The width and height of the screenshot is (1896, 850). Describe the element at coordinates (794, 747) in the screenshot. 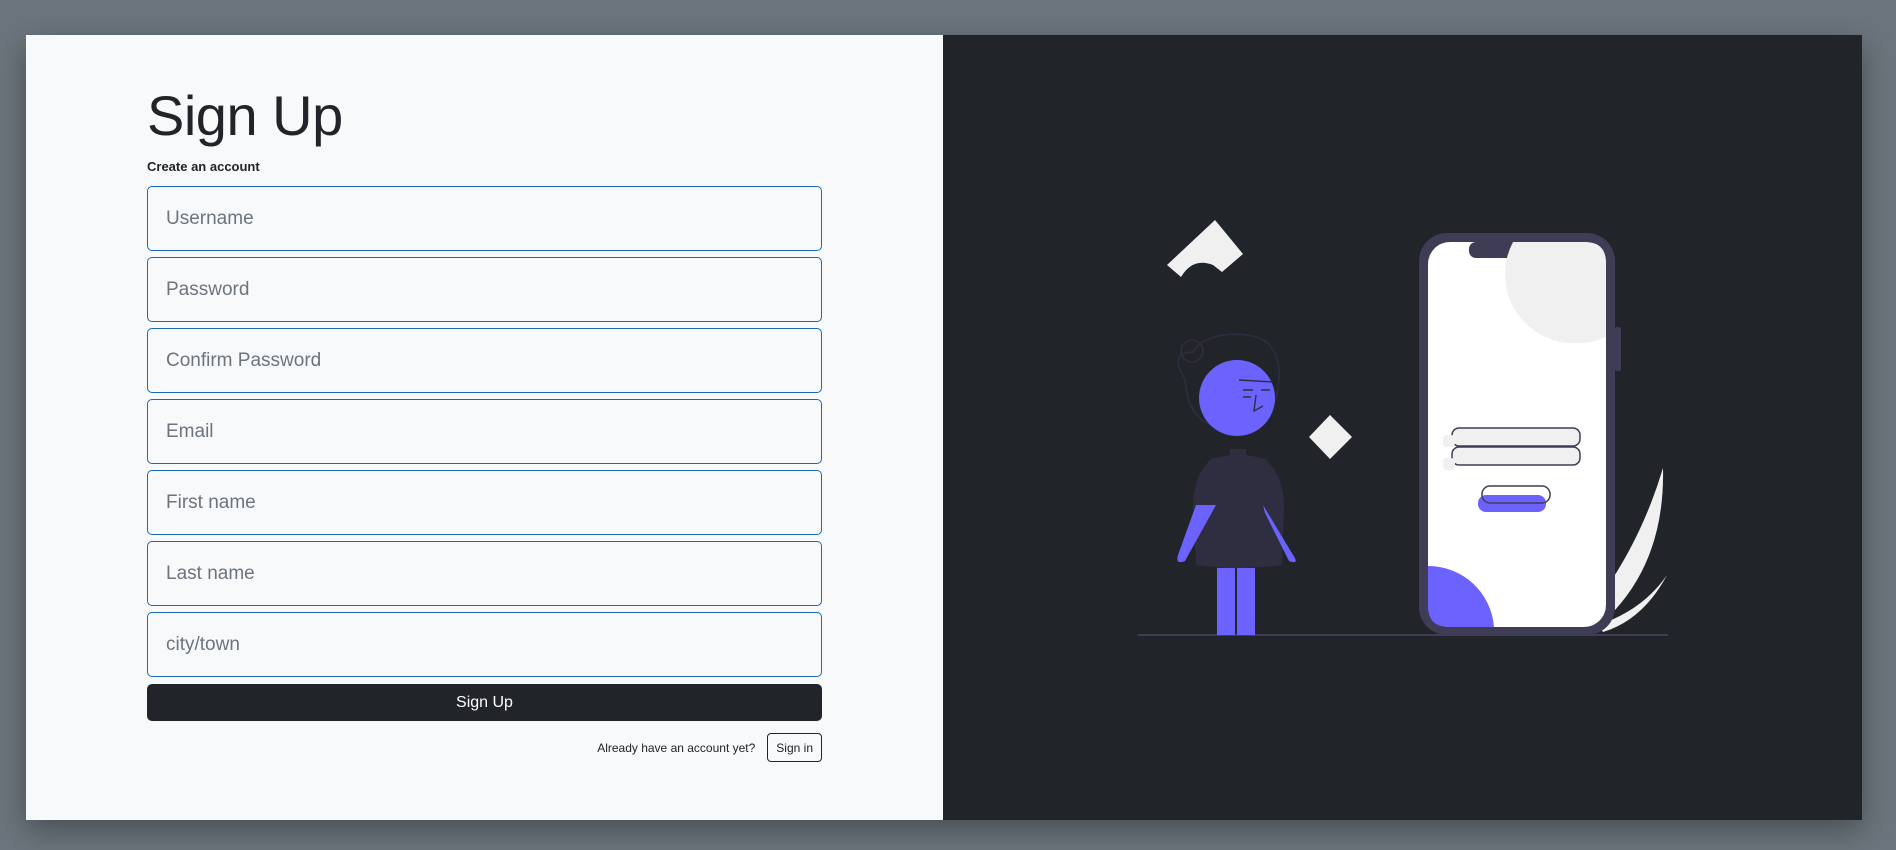

I see `sign-in-button: Sign in` at that location.